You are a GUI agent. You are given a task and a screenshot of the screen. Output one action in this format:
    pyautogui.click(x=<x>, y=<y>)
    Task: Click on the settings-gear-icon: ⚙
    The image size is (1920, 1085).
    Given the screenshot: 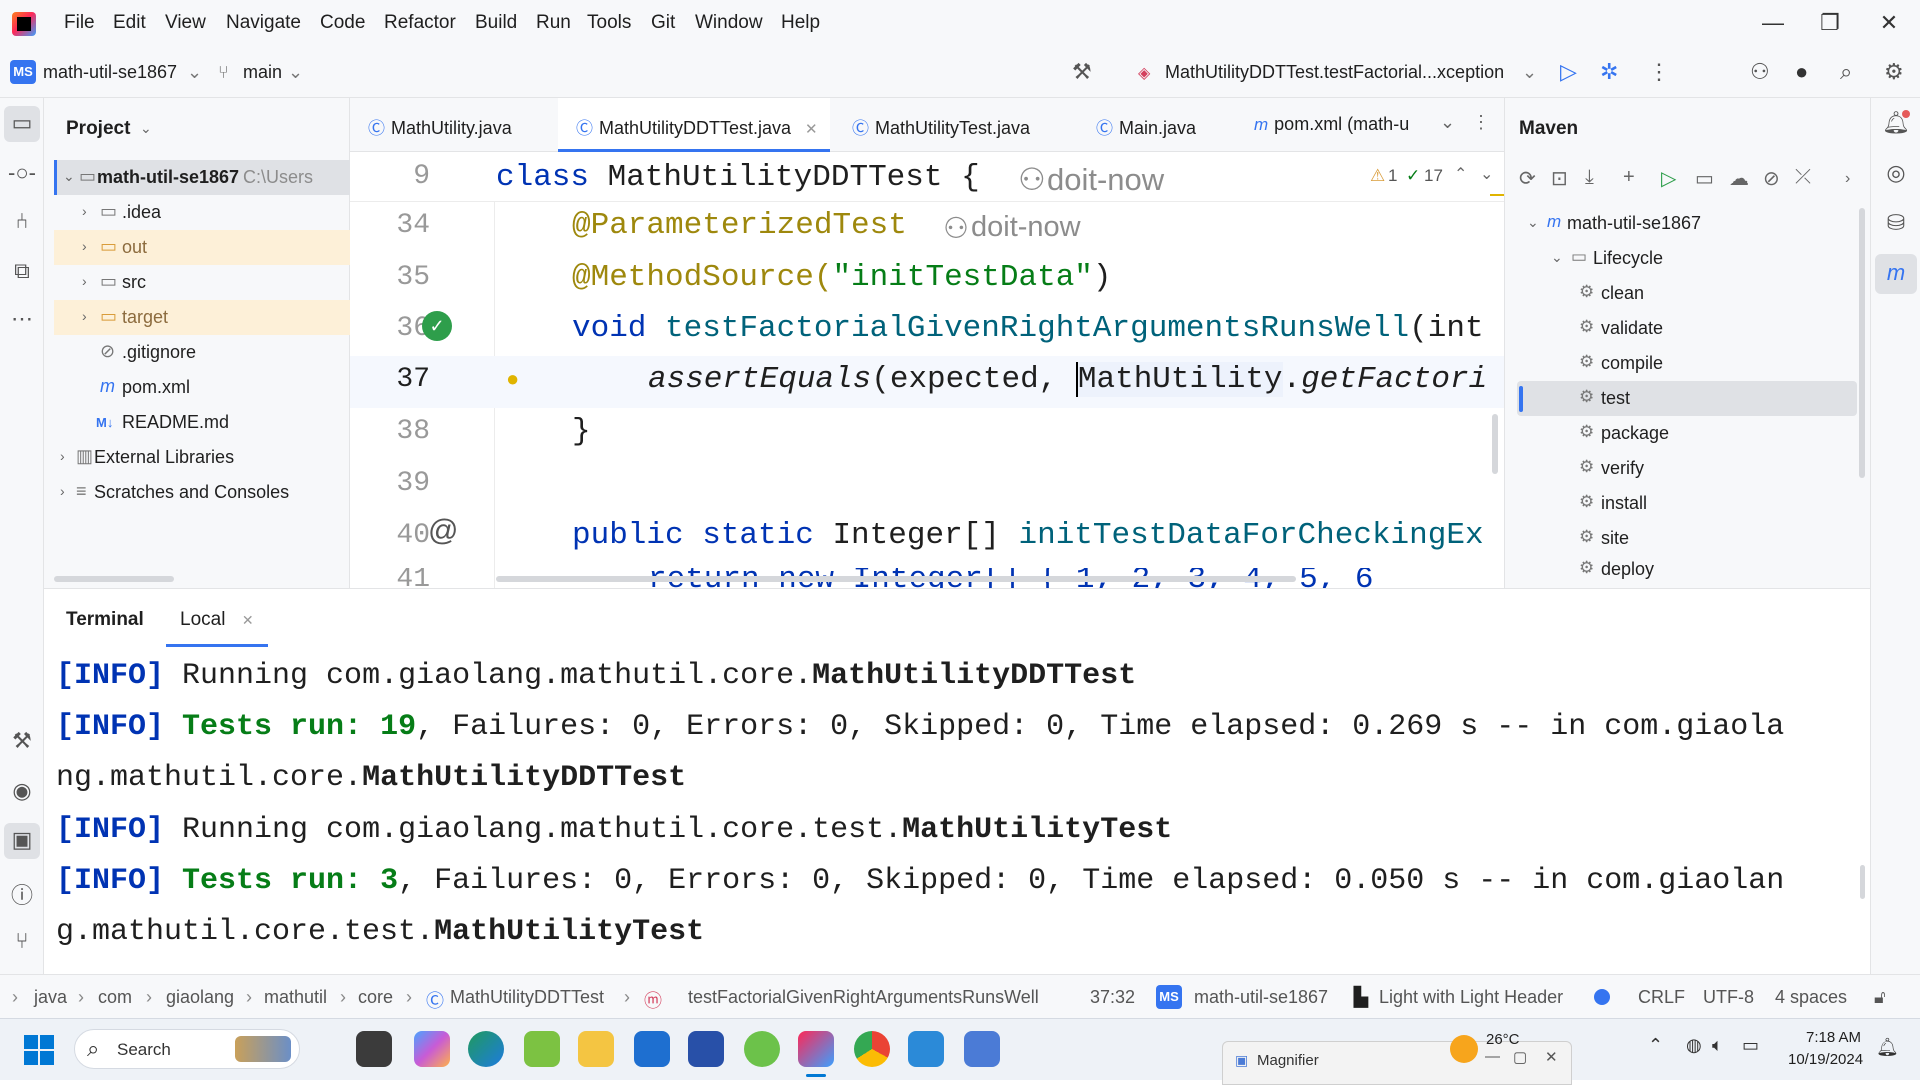 What is the action you would take?
    pyautogui.click(x=1894, y=72)
    